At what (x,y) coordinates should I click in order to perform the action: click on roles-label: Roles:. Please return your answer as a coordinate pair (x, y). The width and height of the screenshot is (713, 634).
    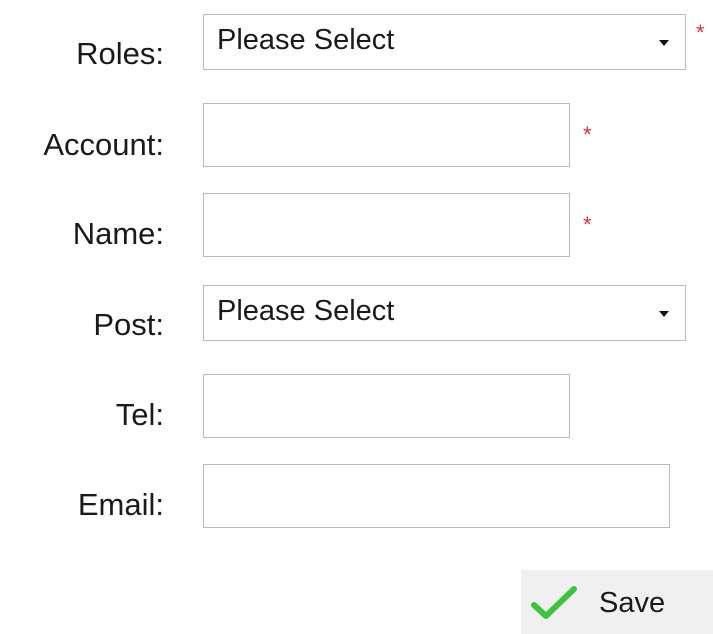
    Looking at the image, I should click on (120, 53).